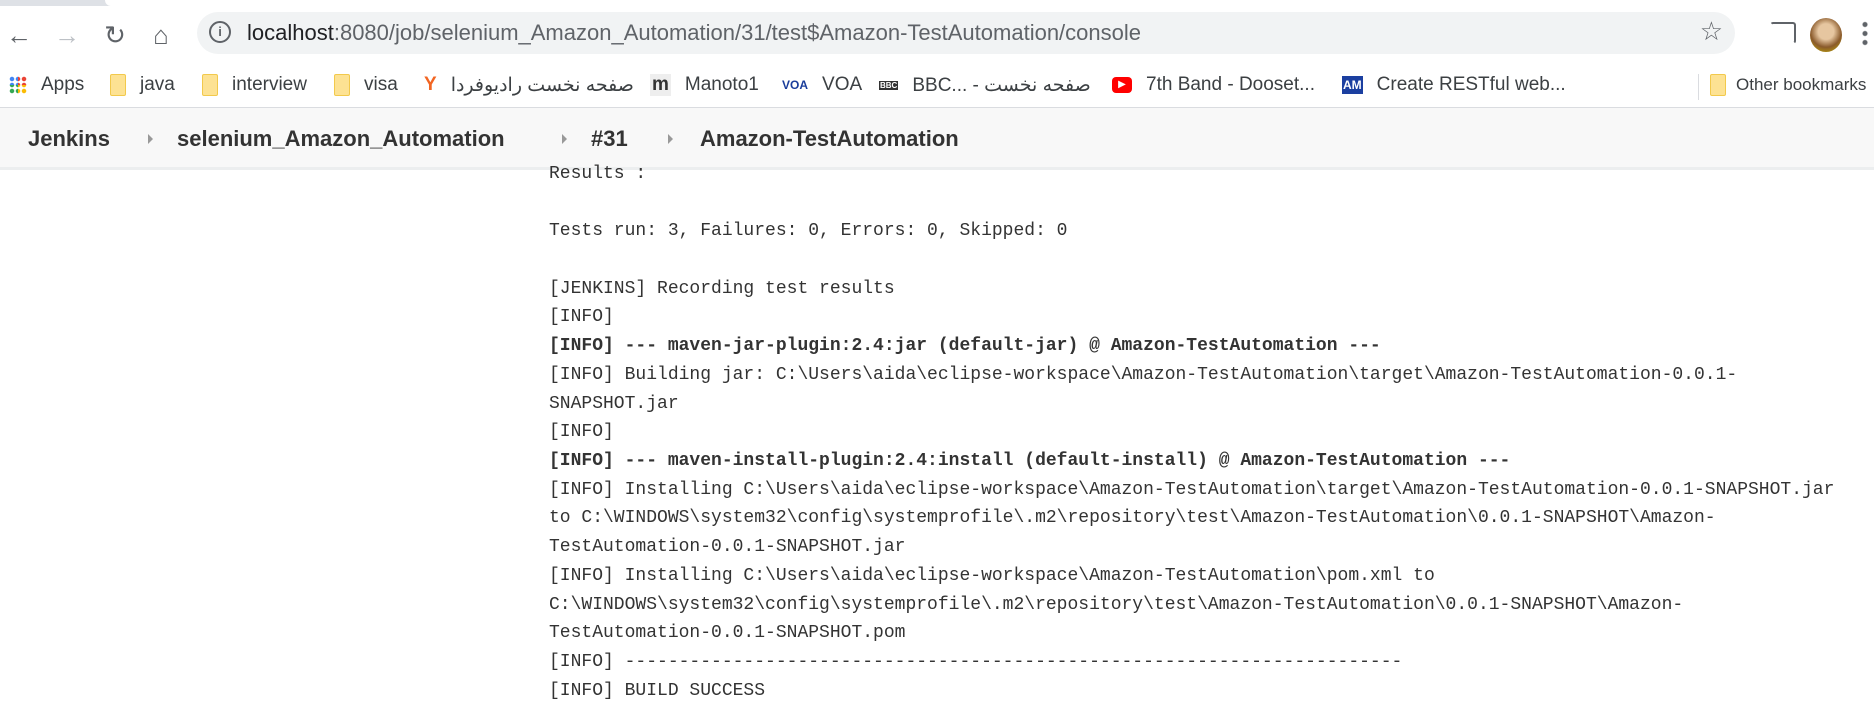  What do you see at coordinates (657, 690) in the screenshot?
I see `console-line: [INFO] BUILD SUCCESS` at bounding box center [657, 690].